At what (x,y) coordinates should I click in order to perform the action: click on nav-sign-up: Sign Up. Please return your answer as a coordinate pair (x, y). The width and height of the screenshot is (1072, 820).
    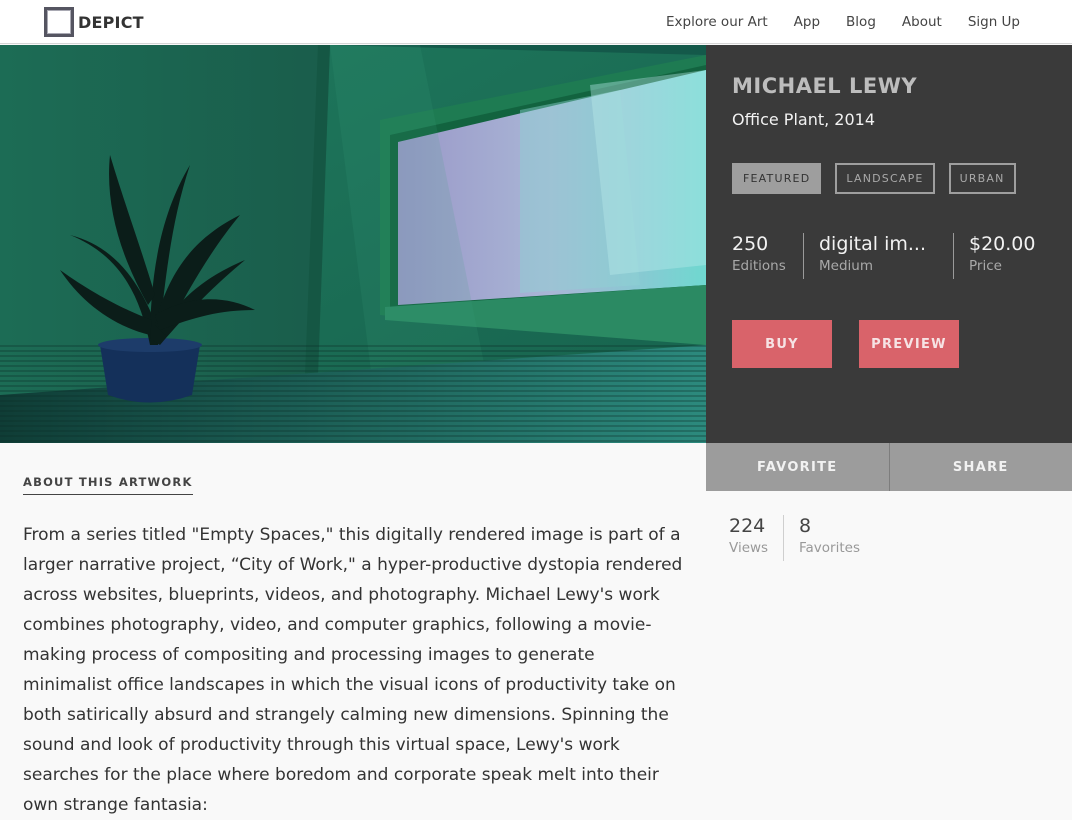
    Looking at the image, I should click on (994, 22).